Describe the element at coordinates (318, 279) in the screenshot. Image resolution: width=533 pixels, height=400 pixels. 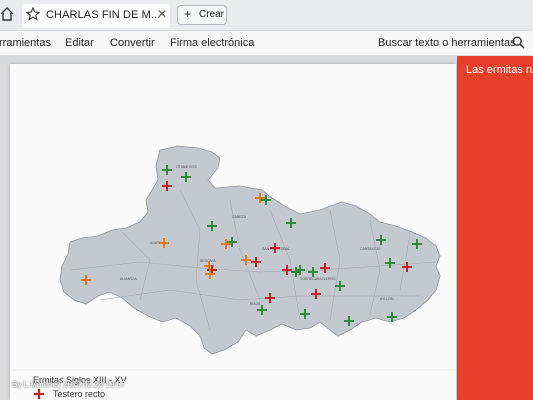
I see `svg-text: TORRECABALLEROS` at that location.